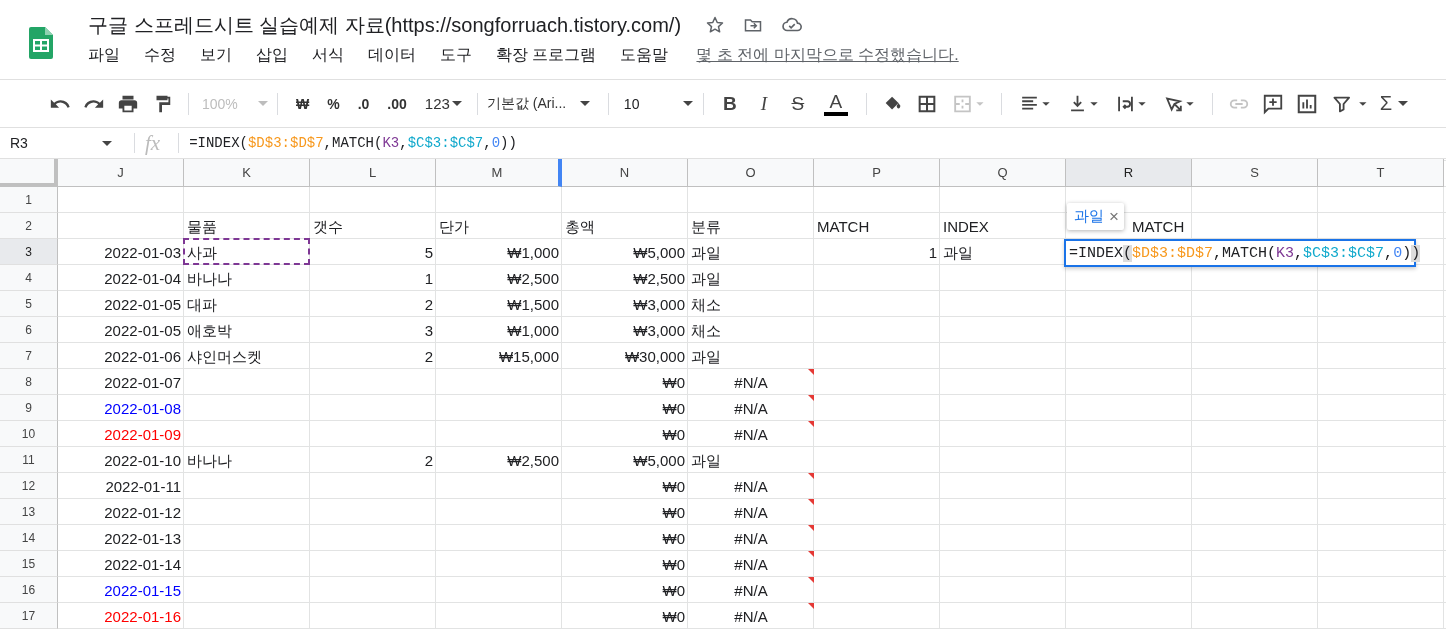 This screenshot has width=1446, height=633. I want to click on table-cell: ₩2,500, so click(533, 279).